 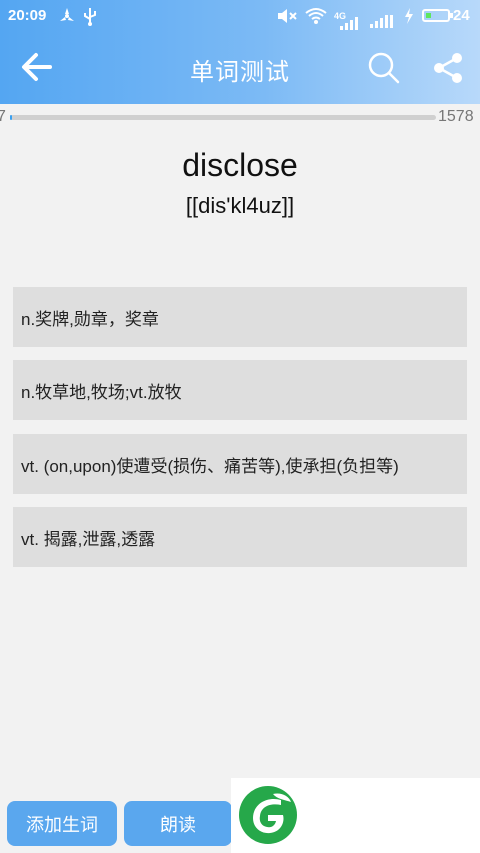 I want to click on answer-option-3: vt. (on,upon)使遭受(损伤、痛苦等),使承担(负担等), so click(x=240, y=464).